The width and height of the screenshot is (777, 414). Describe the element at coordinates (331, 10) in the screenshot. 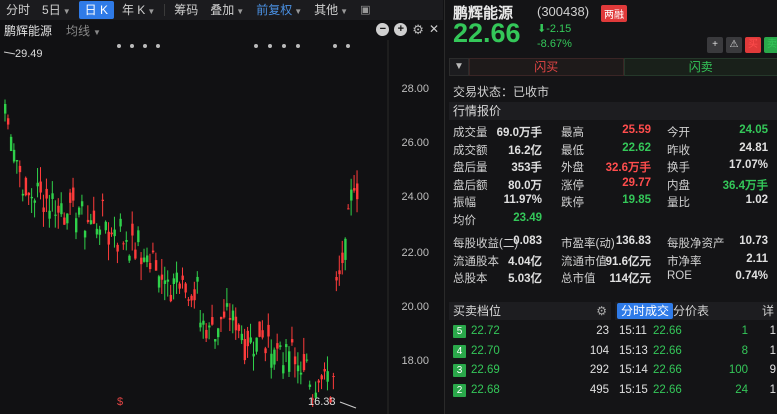

I see `more-dropdown: 其他 ▼` at that location.